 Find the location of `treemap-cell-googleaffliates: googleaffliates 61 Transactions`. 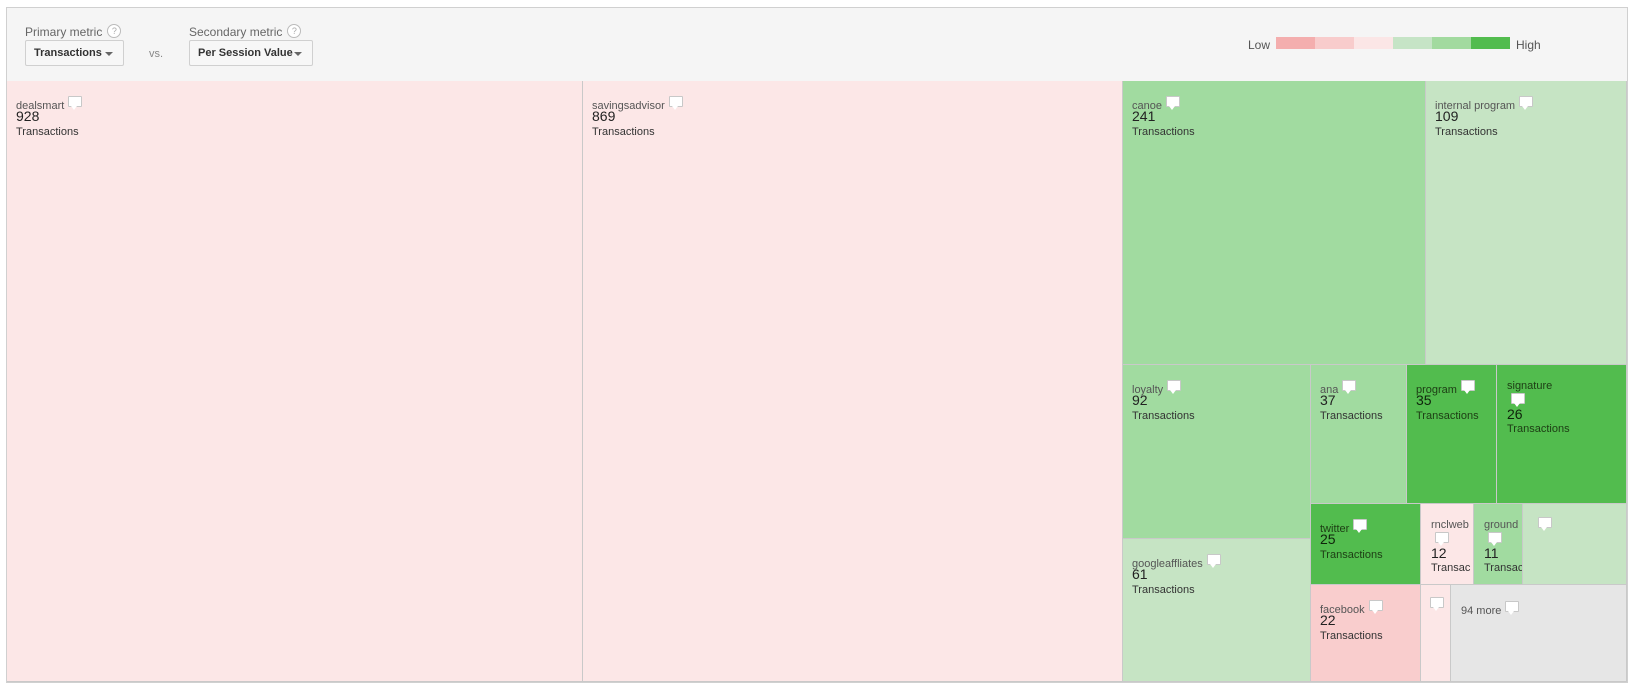

treemap-cell-googleaffliates: googleaffliates 61 Transactions is located at coordinates (1217, 610).